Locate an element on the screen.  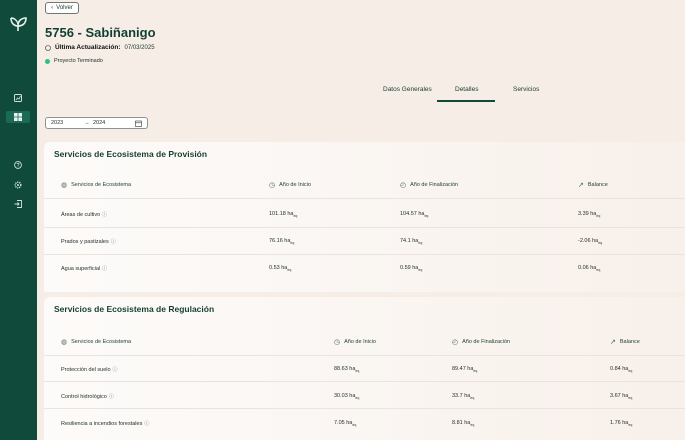
table-cell-start: 76.16 haeq is located at coordinates (282, 242).